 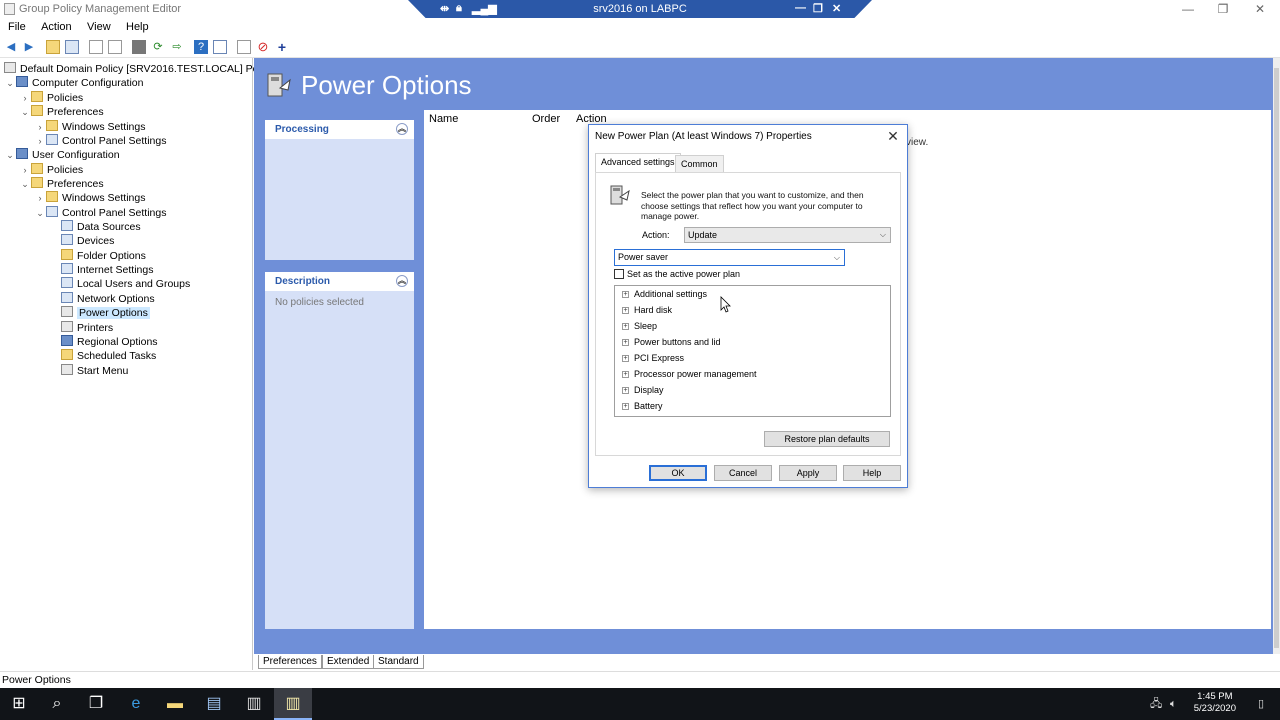 What do you see at coordinates (72, 47) in the screenshot?
I see `show-hide-tree-icon` at bounding box center [72, 47].